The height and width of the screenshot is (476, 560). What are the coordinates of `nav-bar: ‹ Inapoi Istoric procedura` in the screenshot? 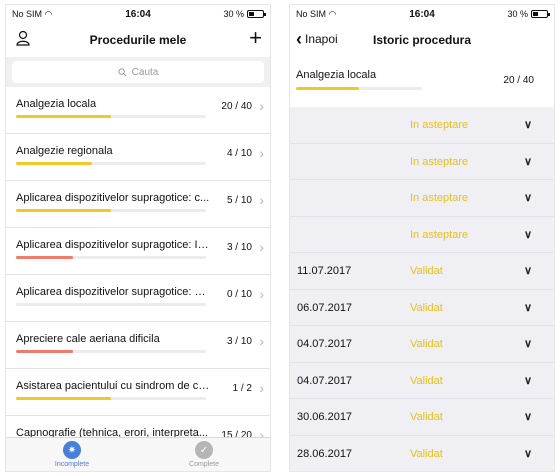 It's located at (422, 40).